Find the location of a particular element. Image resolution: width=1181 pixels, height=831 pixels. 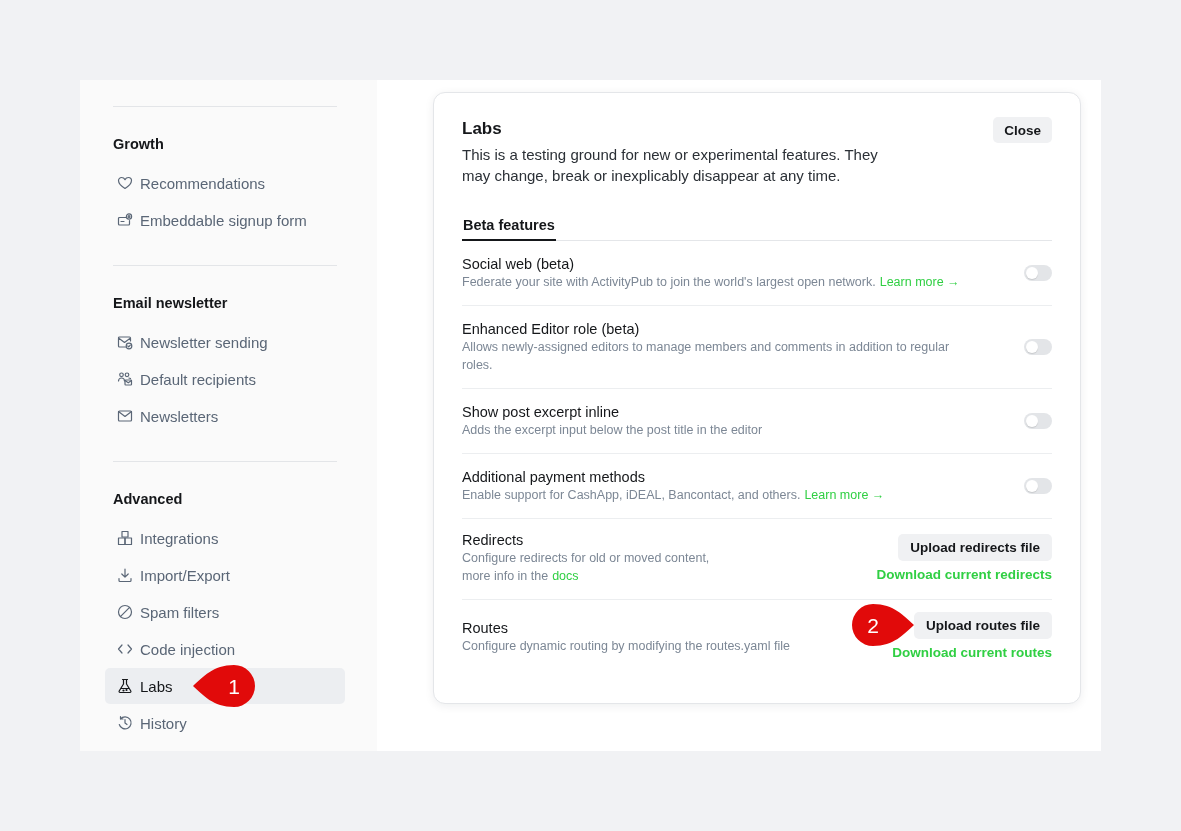

callout-tooltip: 2 is located at coordinates (883, 625).